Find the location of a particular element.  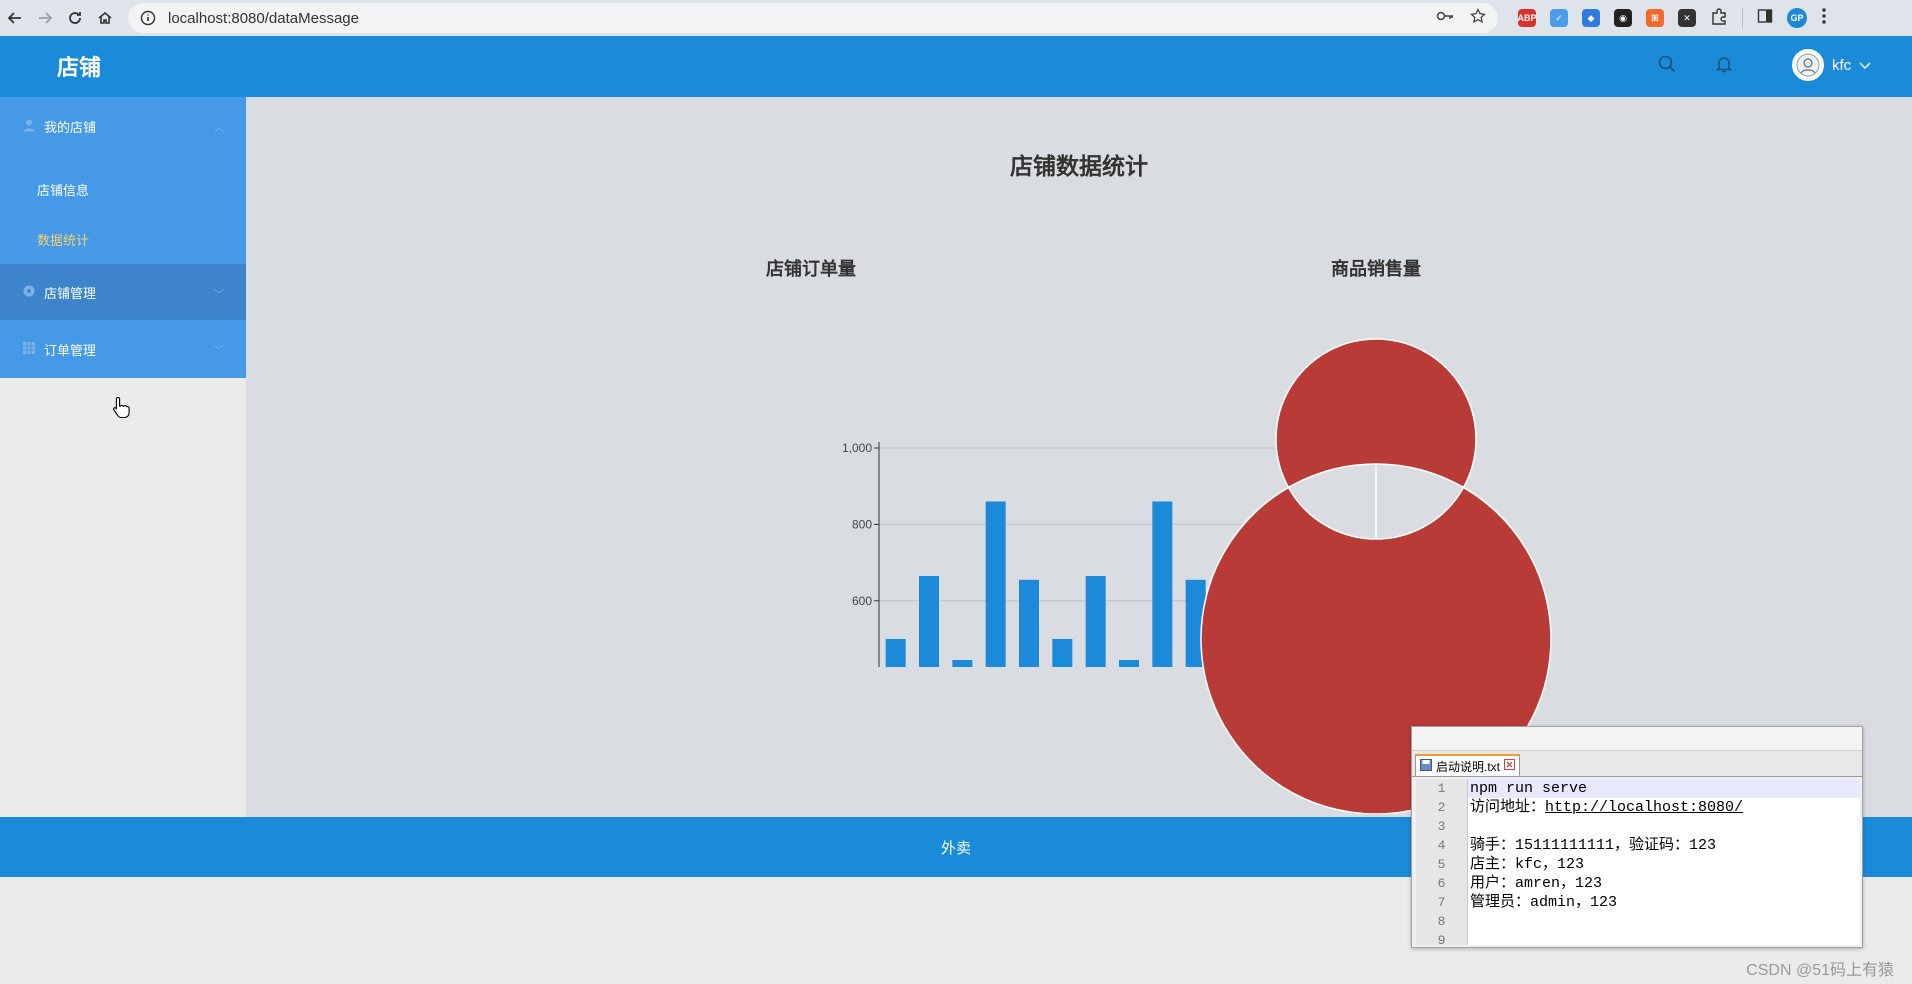

sidebar-menu: 我的店铺 ︿ 店铺信息 数据统计 店铺管理 ﹀ 订单管理 ﹀ is located at coordinates (123, 237).